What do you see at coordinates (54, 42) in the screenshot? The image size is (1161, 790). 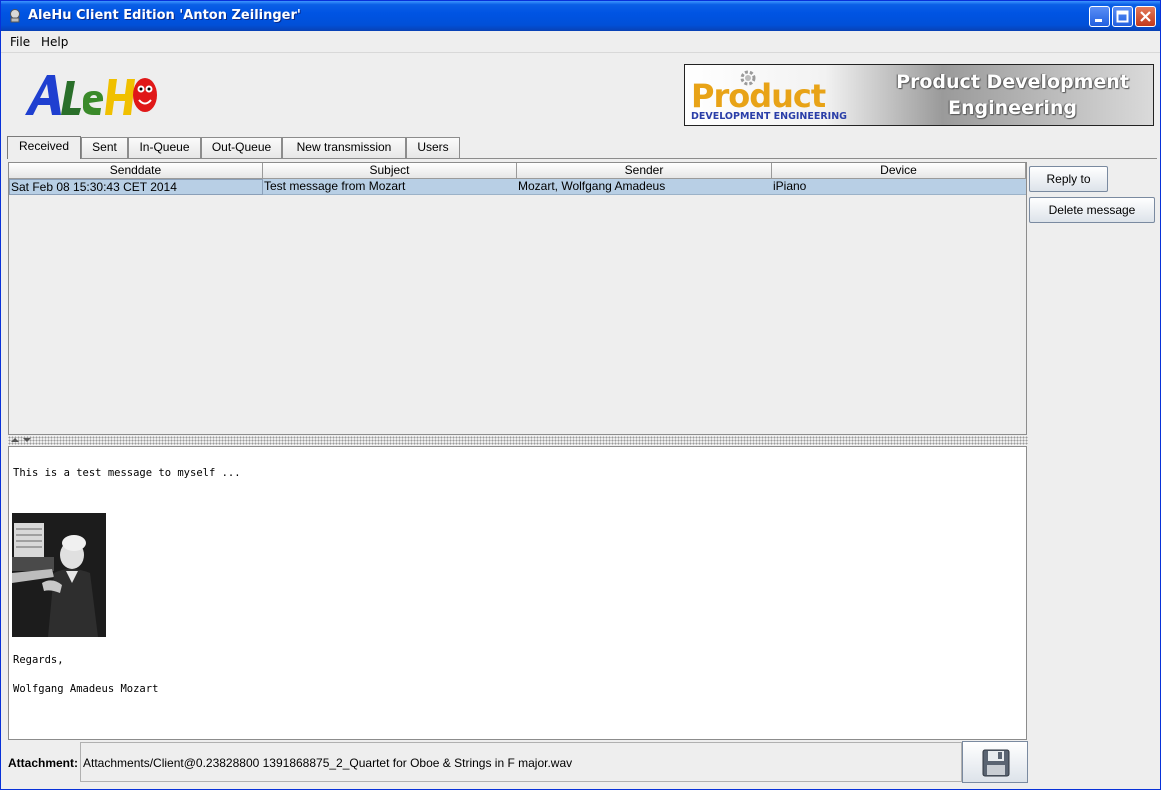 I see `menu-help: Help` at bounding box center [54, 42].